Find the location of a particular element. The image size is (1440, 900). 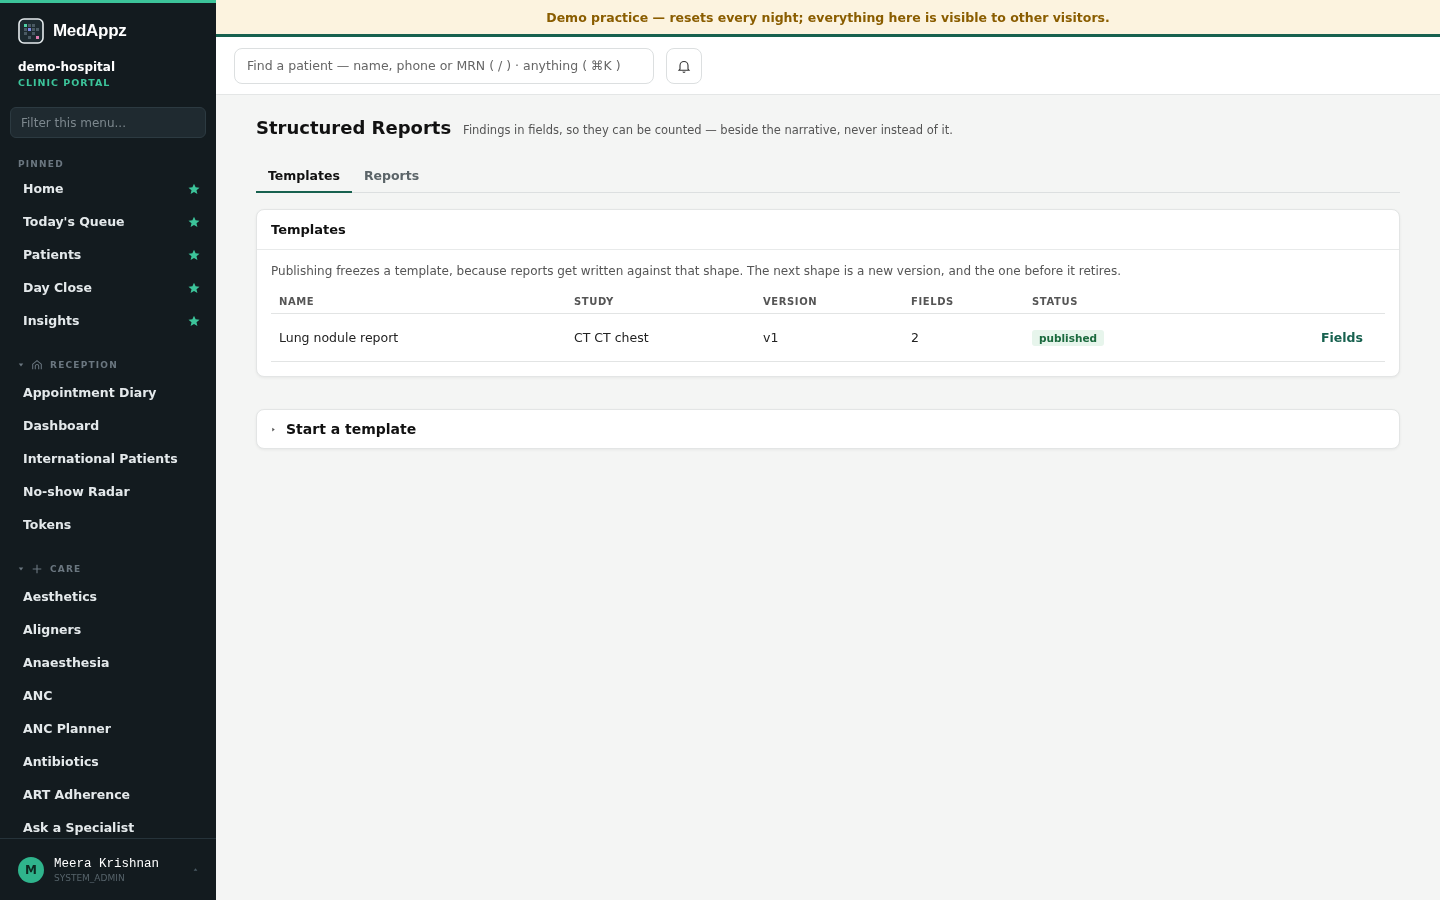

sidebar-item: Appointment Diary is located at coordinates (108, 392).